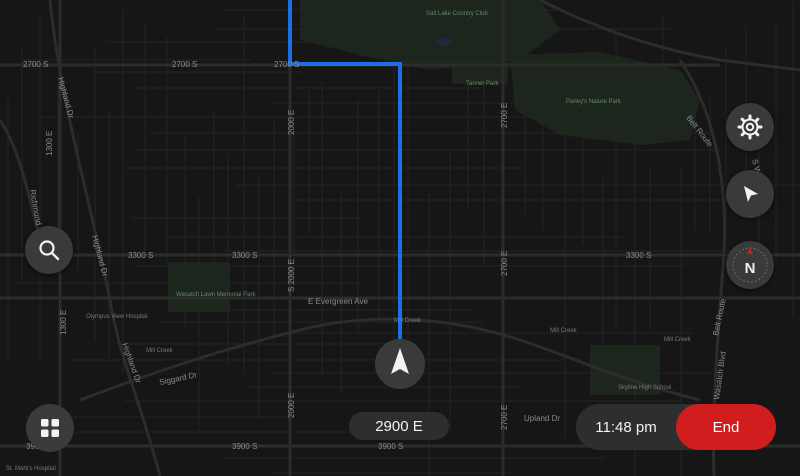 The width and height of the screenshot is (800, 476). What do you see at coordinates (750, 268) in the screenshot?
I see `compass-north-label: N` at bounding box center [750, 268].